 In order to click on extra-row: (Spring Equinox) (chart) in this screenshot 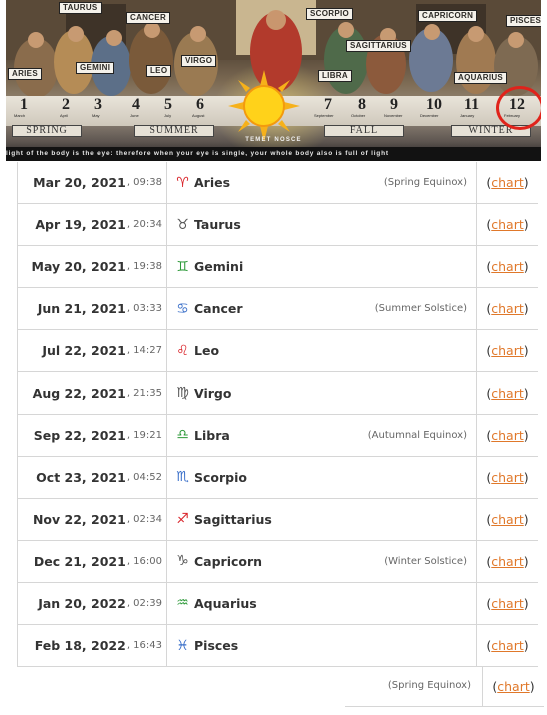, I will do `click(444, 686)`.